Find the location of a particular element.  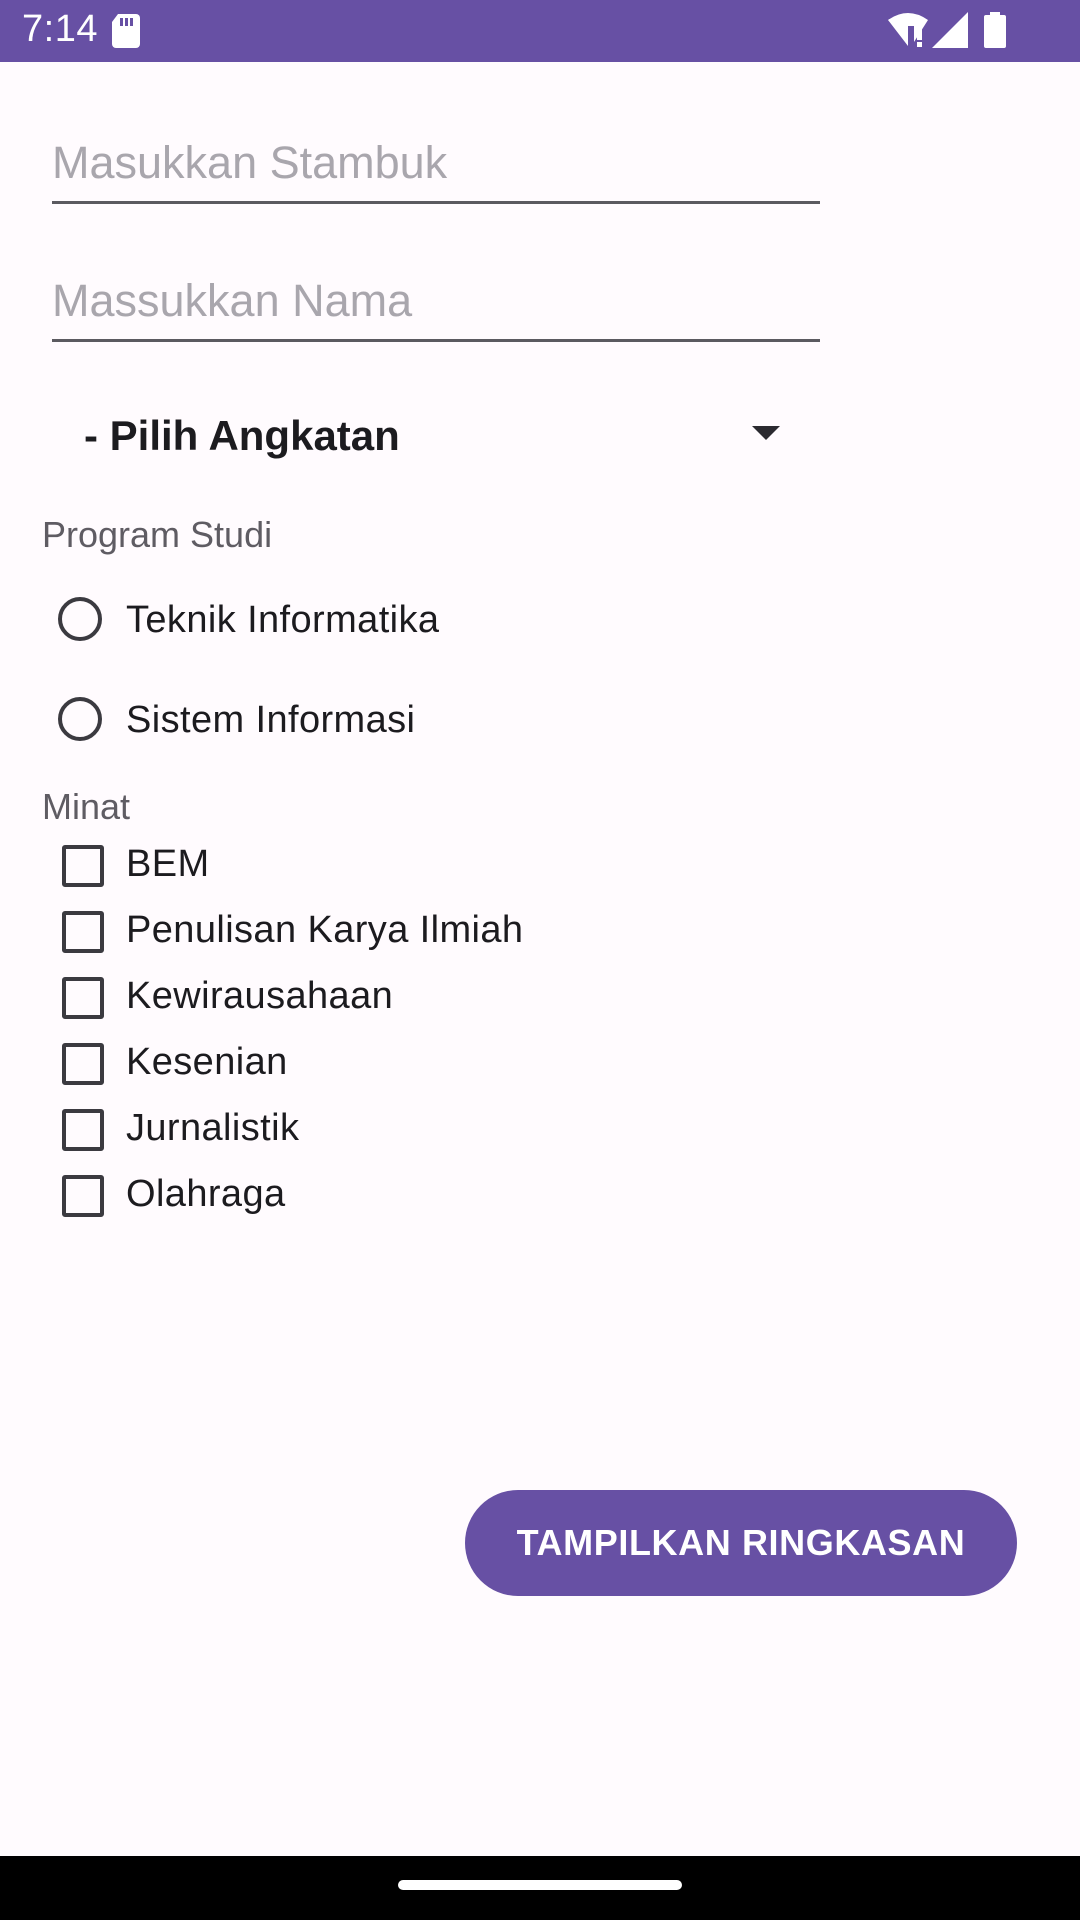

wifi-alert-icon is located at coordinates (908, 32).